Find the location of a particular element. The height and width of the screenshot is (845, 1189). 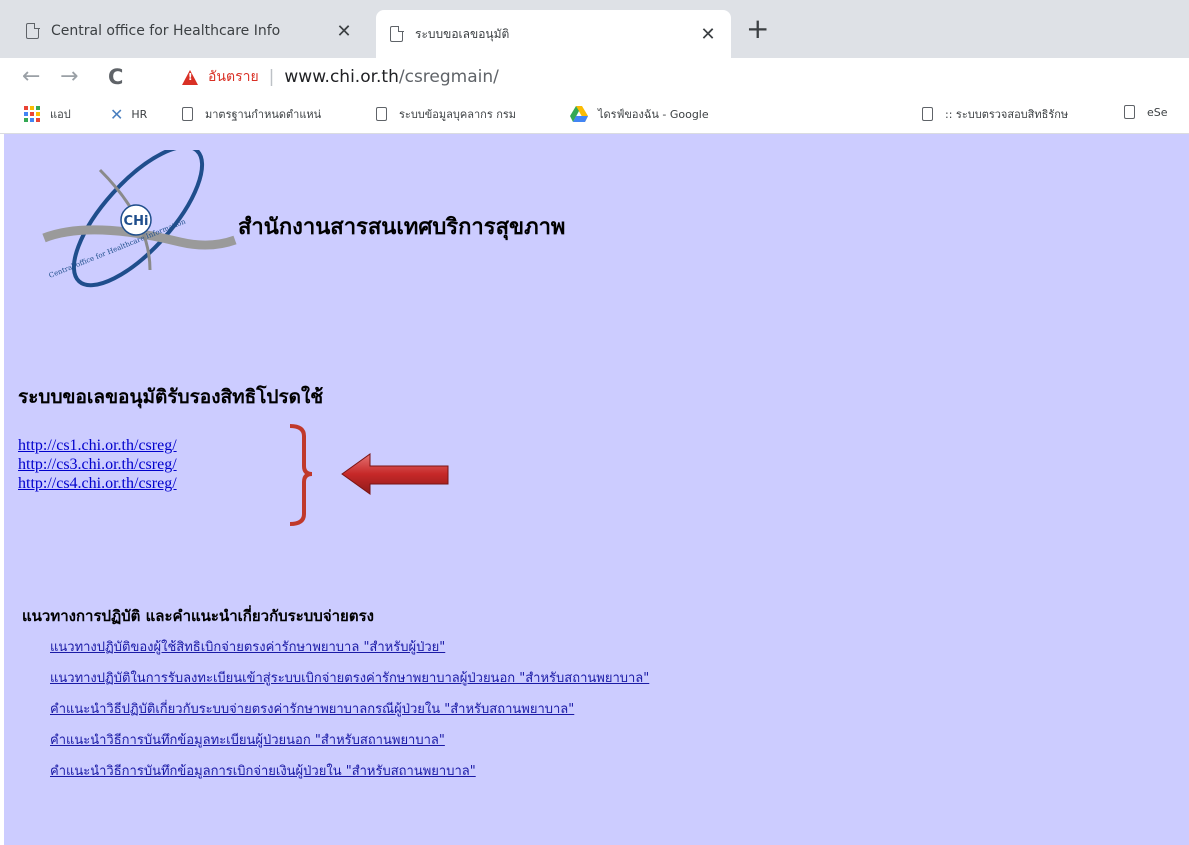

reload-button: C is located at coordinates (115, 77).